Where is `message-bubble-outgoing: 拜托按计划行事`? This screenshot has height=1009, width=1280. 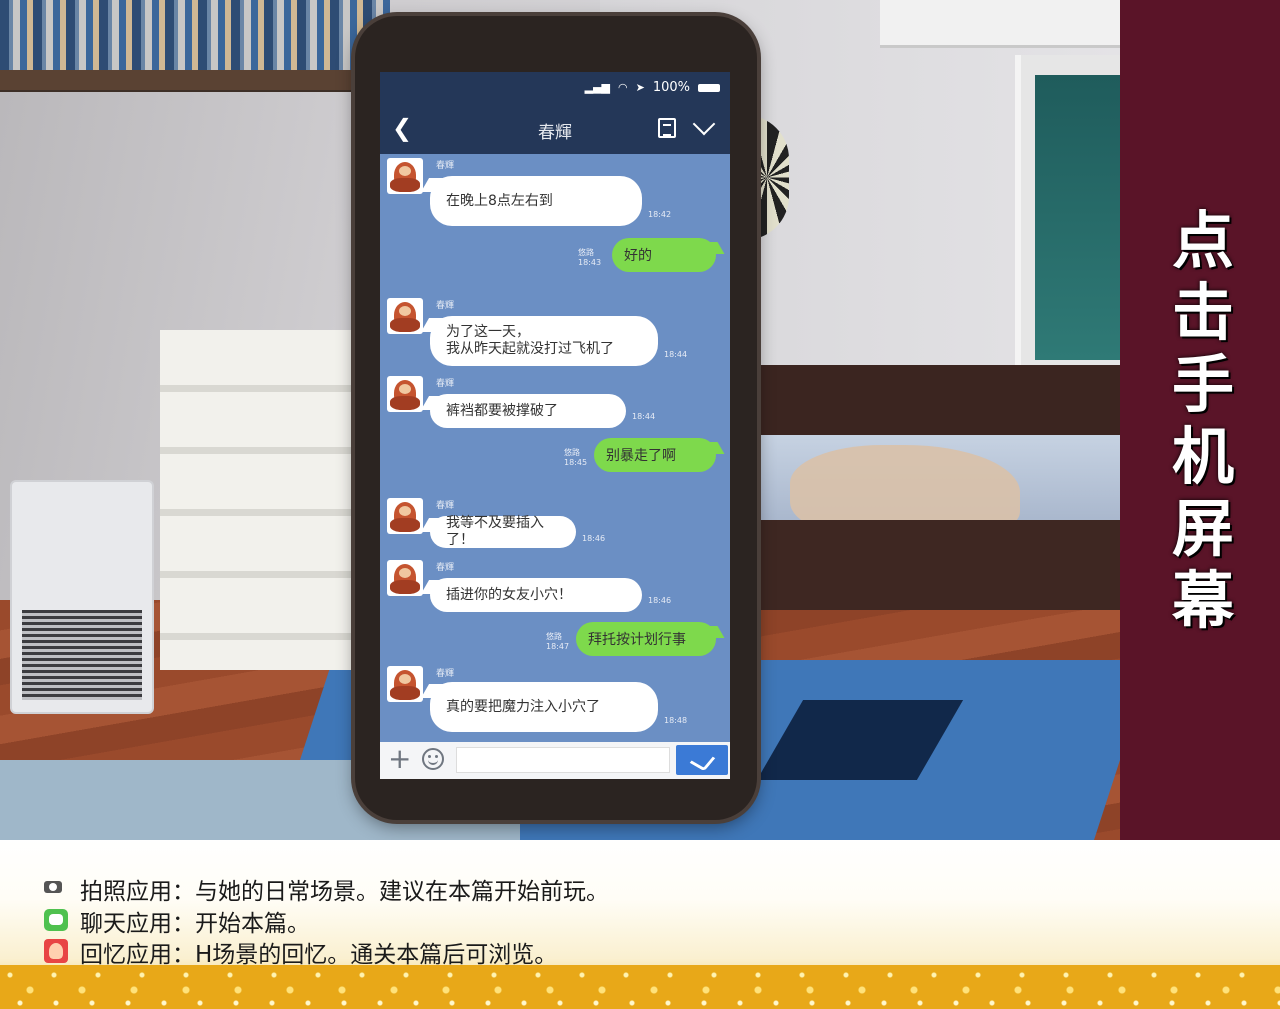
message-bubble-outgoing: 拜托按计划行事 is located at coordinates (646, 639).